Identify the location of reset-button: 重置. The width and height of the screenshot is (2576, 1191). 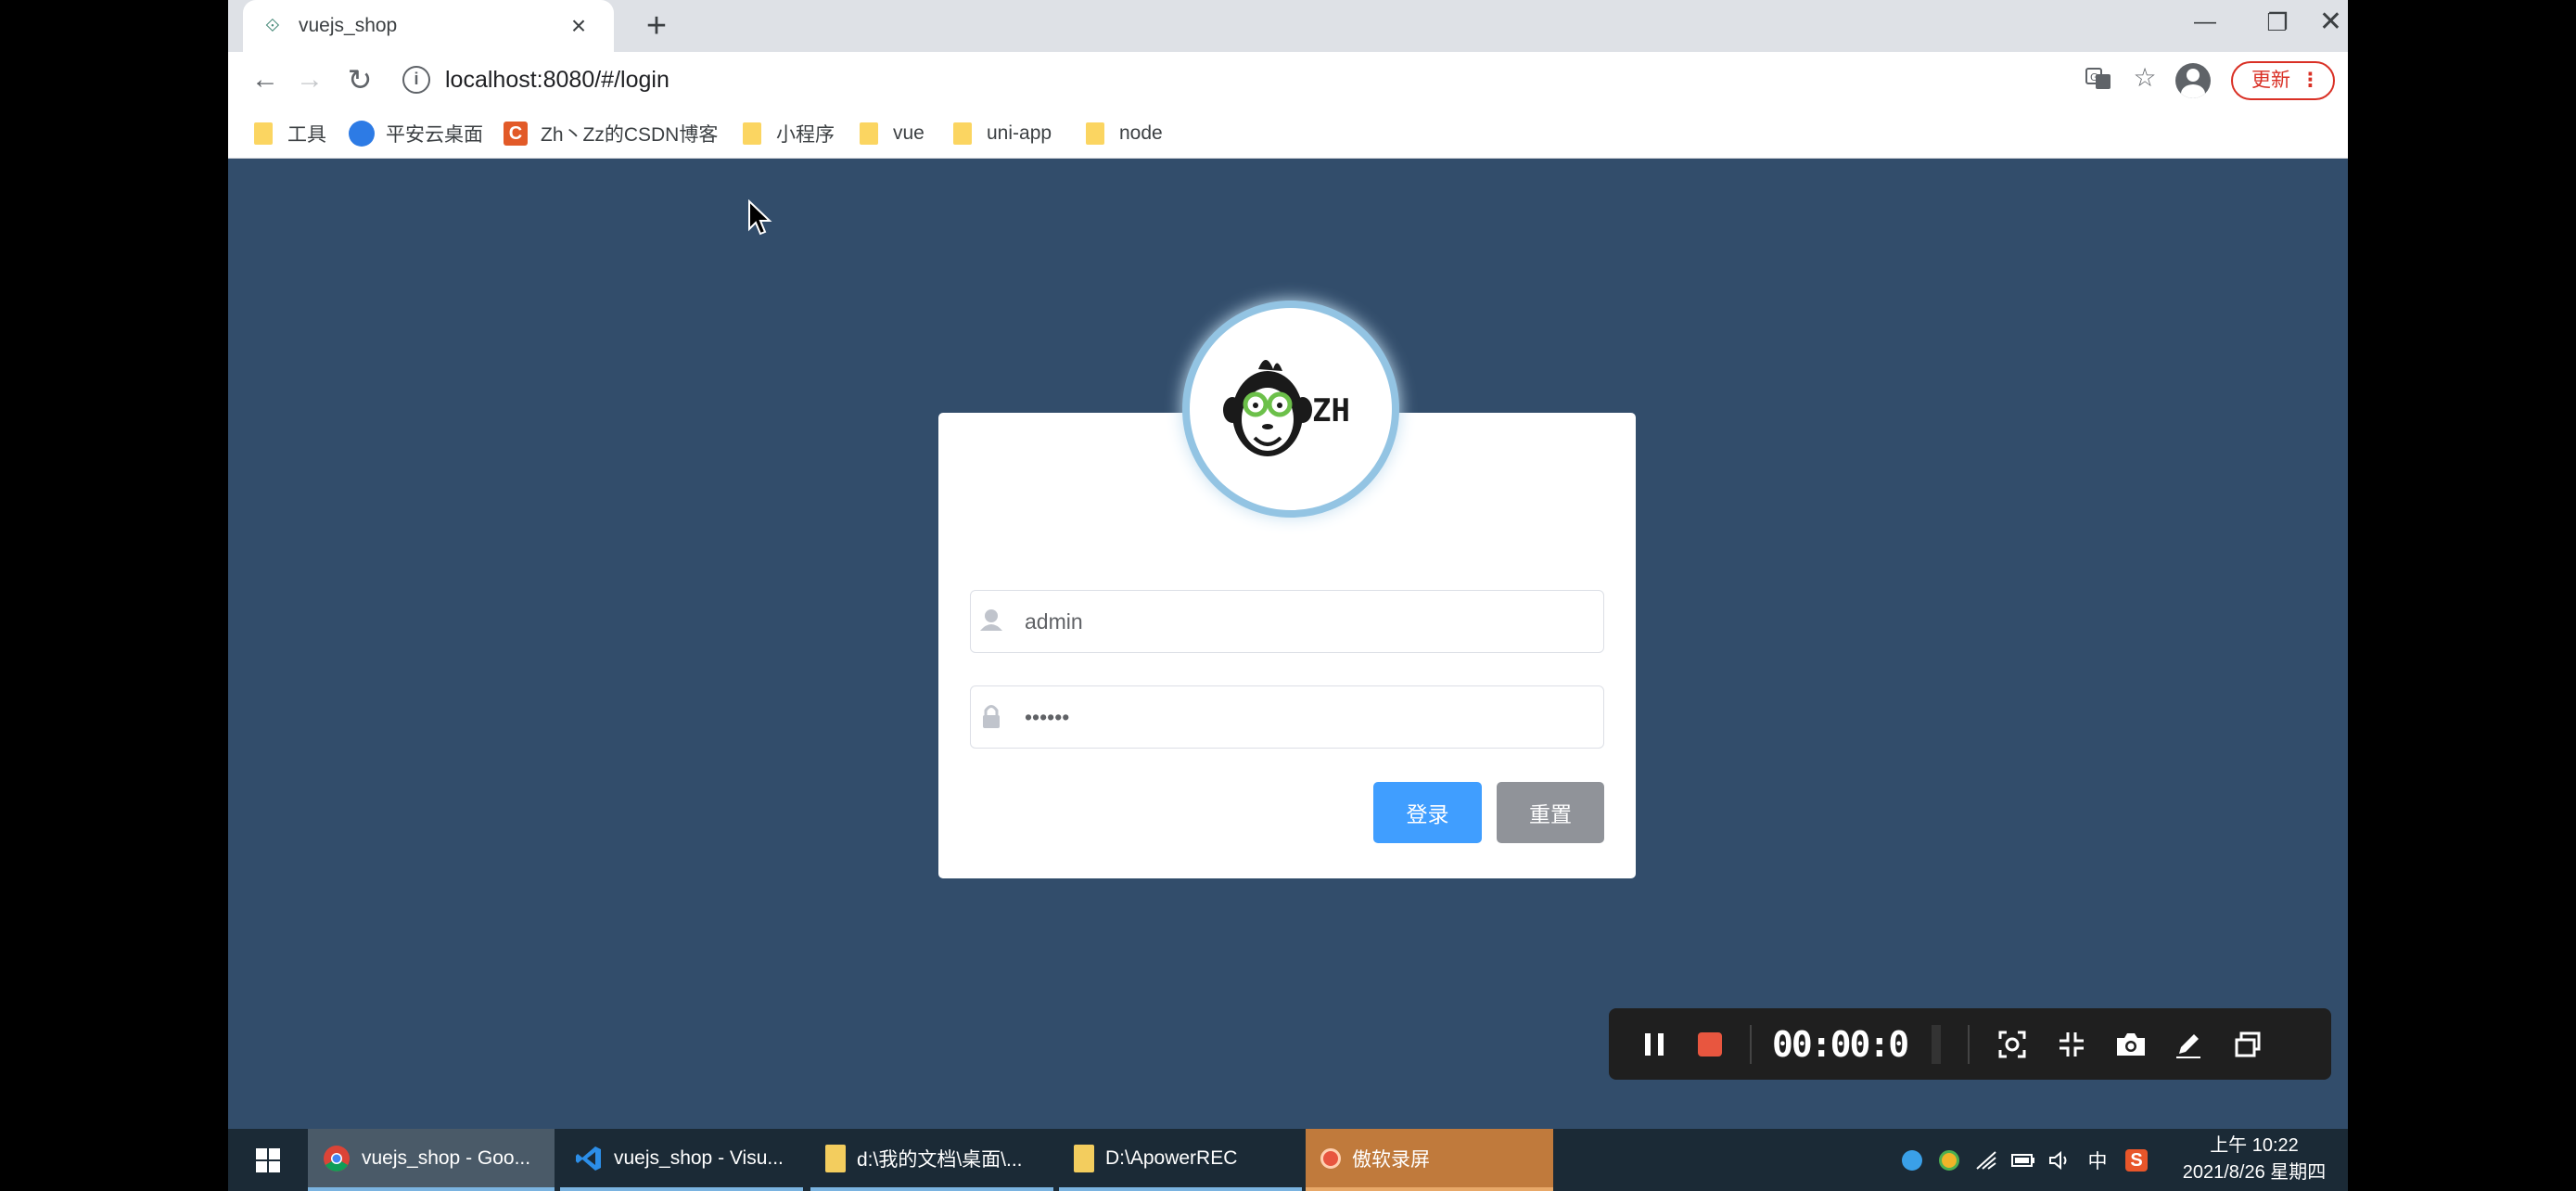
(1551, 812).